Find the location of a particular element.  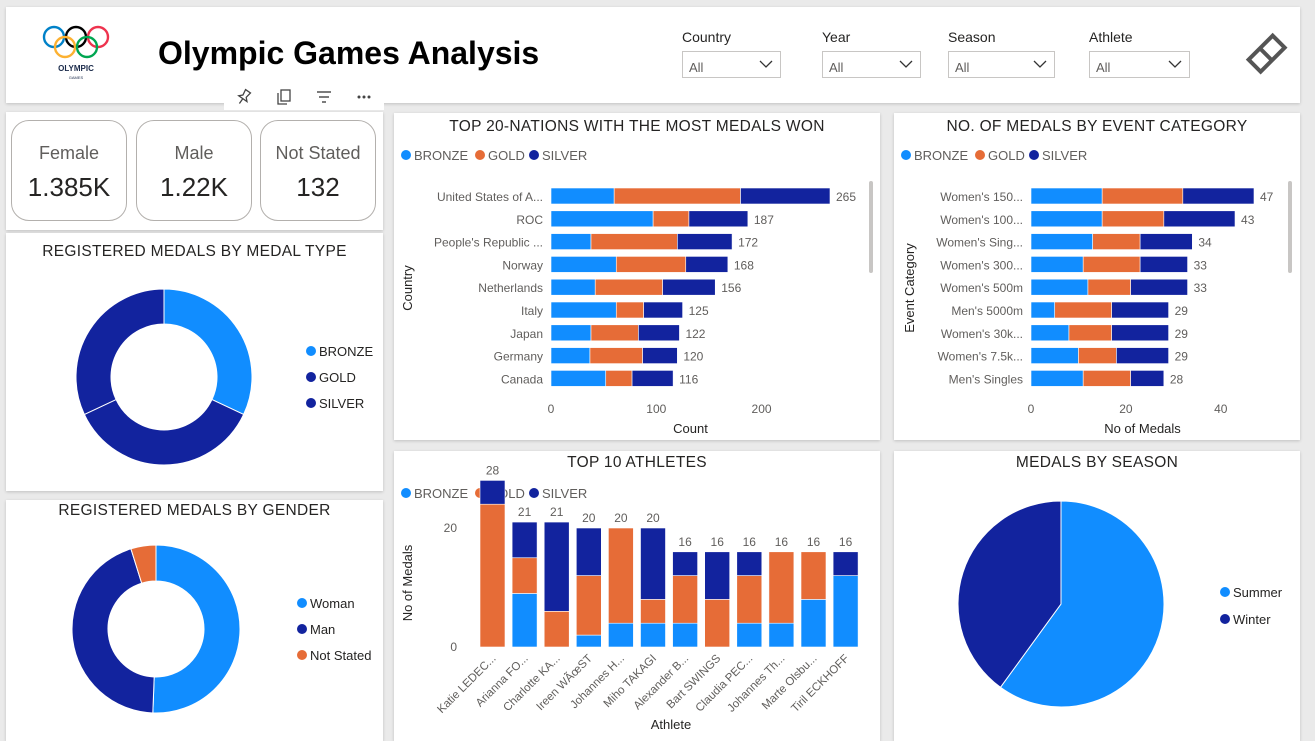

country-slicer-label: Country is located at coordinates (707, 37).